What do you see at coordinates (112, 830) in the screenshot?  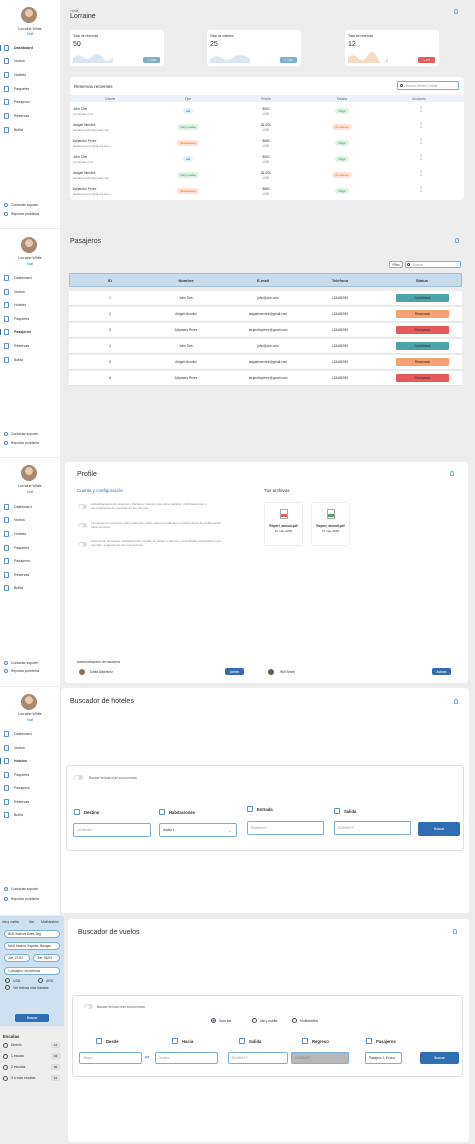 I see `destino-input: ¿A dónde?` at bounding box center [112, 830].